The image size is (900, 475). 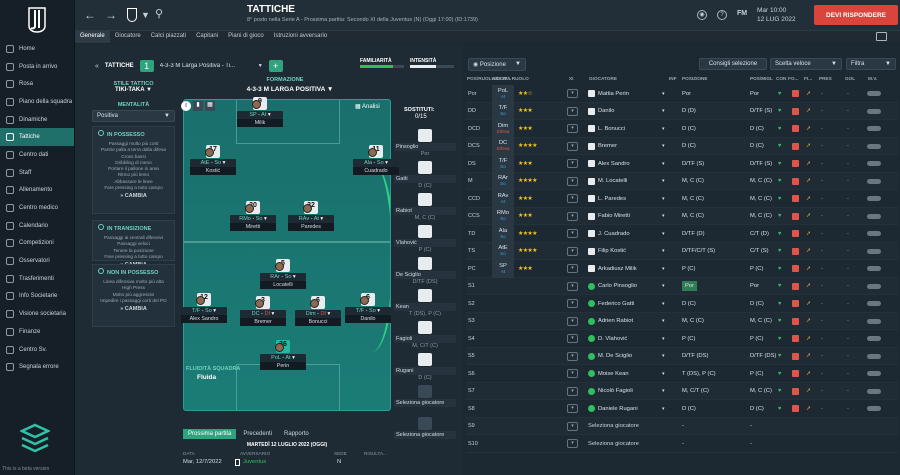 I want to click on player-name: L. Bonucci, so click(x=611, y=129).